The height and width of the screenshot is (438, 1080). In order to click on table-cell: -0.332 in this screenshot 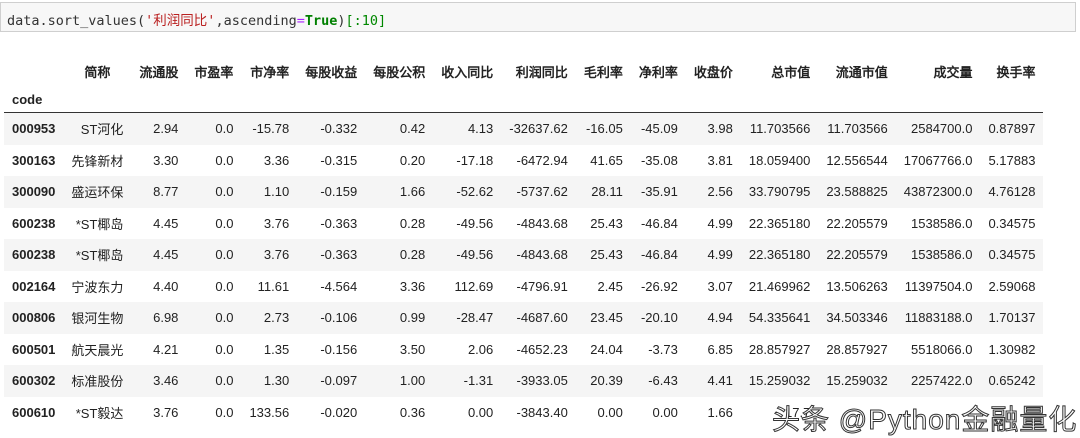, I will do `click(339, 129)`.